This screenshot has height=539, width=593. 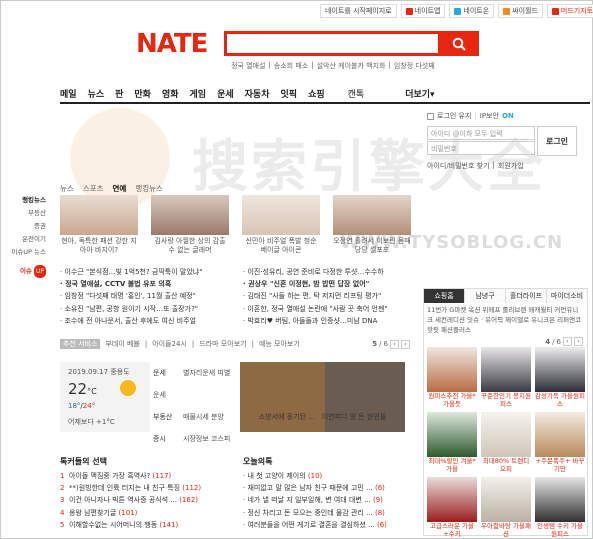 I want to click on find-account-link: 아이디/비밀번호 찾기, so click(x=458, y=166).